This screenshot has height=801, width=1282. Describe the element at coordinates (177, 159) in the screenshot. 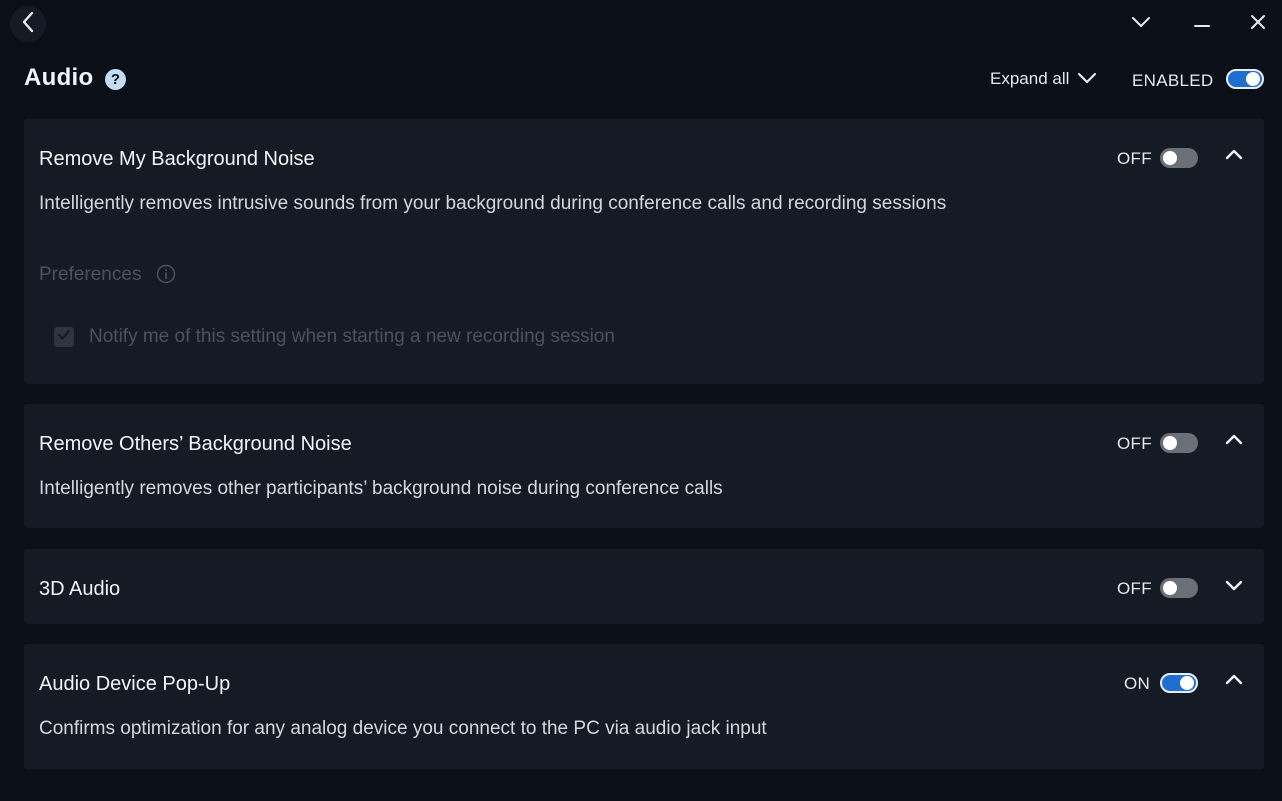

I see `card-title: Remove My Background Noise` at that location.